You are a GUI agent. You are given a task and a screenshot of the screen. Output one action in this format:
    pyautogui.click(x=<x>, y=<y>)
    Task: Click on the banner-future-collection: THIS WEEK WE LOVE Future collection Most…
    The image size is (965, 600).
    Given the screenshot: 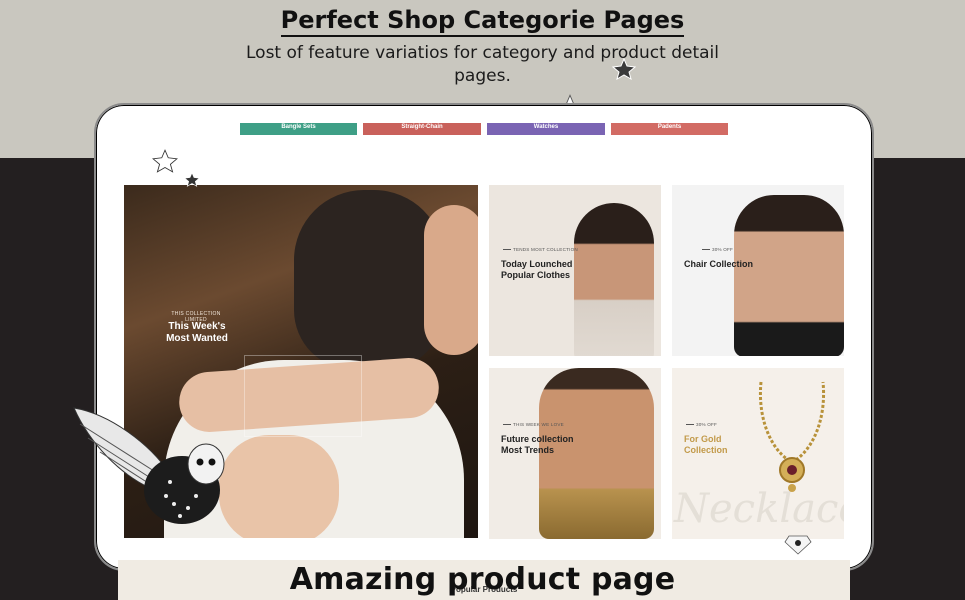 What is the action you would take?
    pyautogui.click(x=575, y=453)
    